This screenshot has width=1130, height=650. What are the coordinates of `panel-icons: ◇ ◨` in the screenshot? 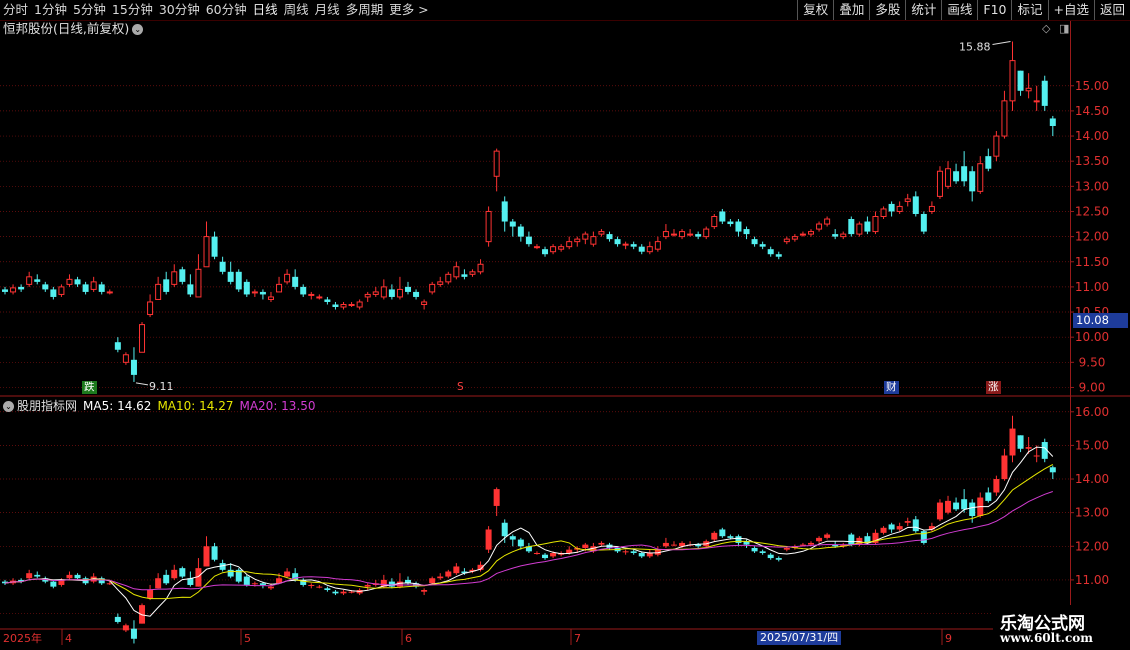 It's located at (1055, 28).